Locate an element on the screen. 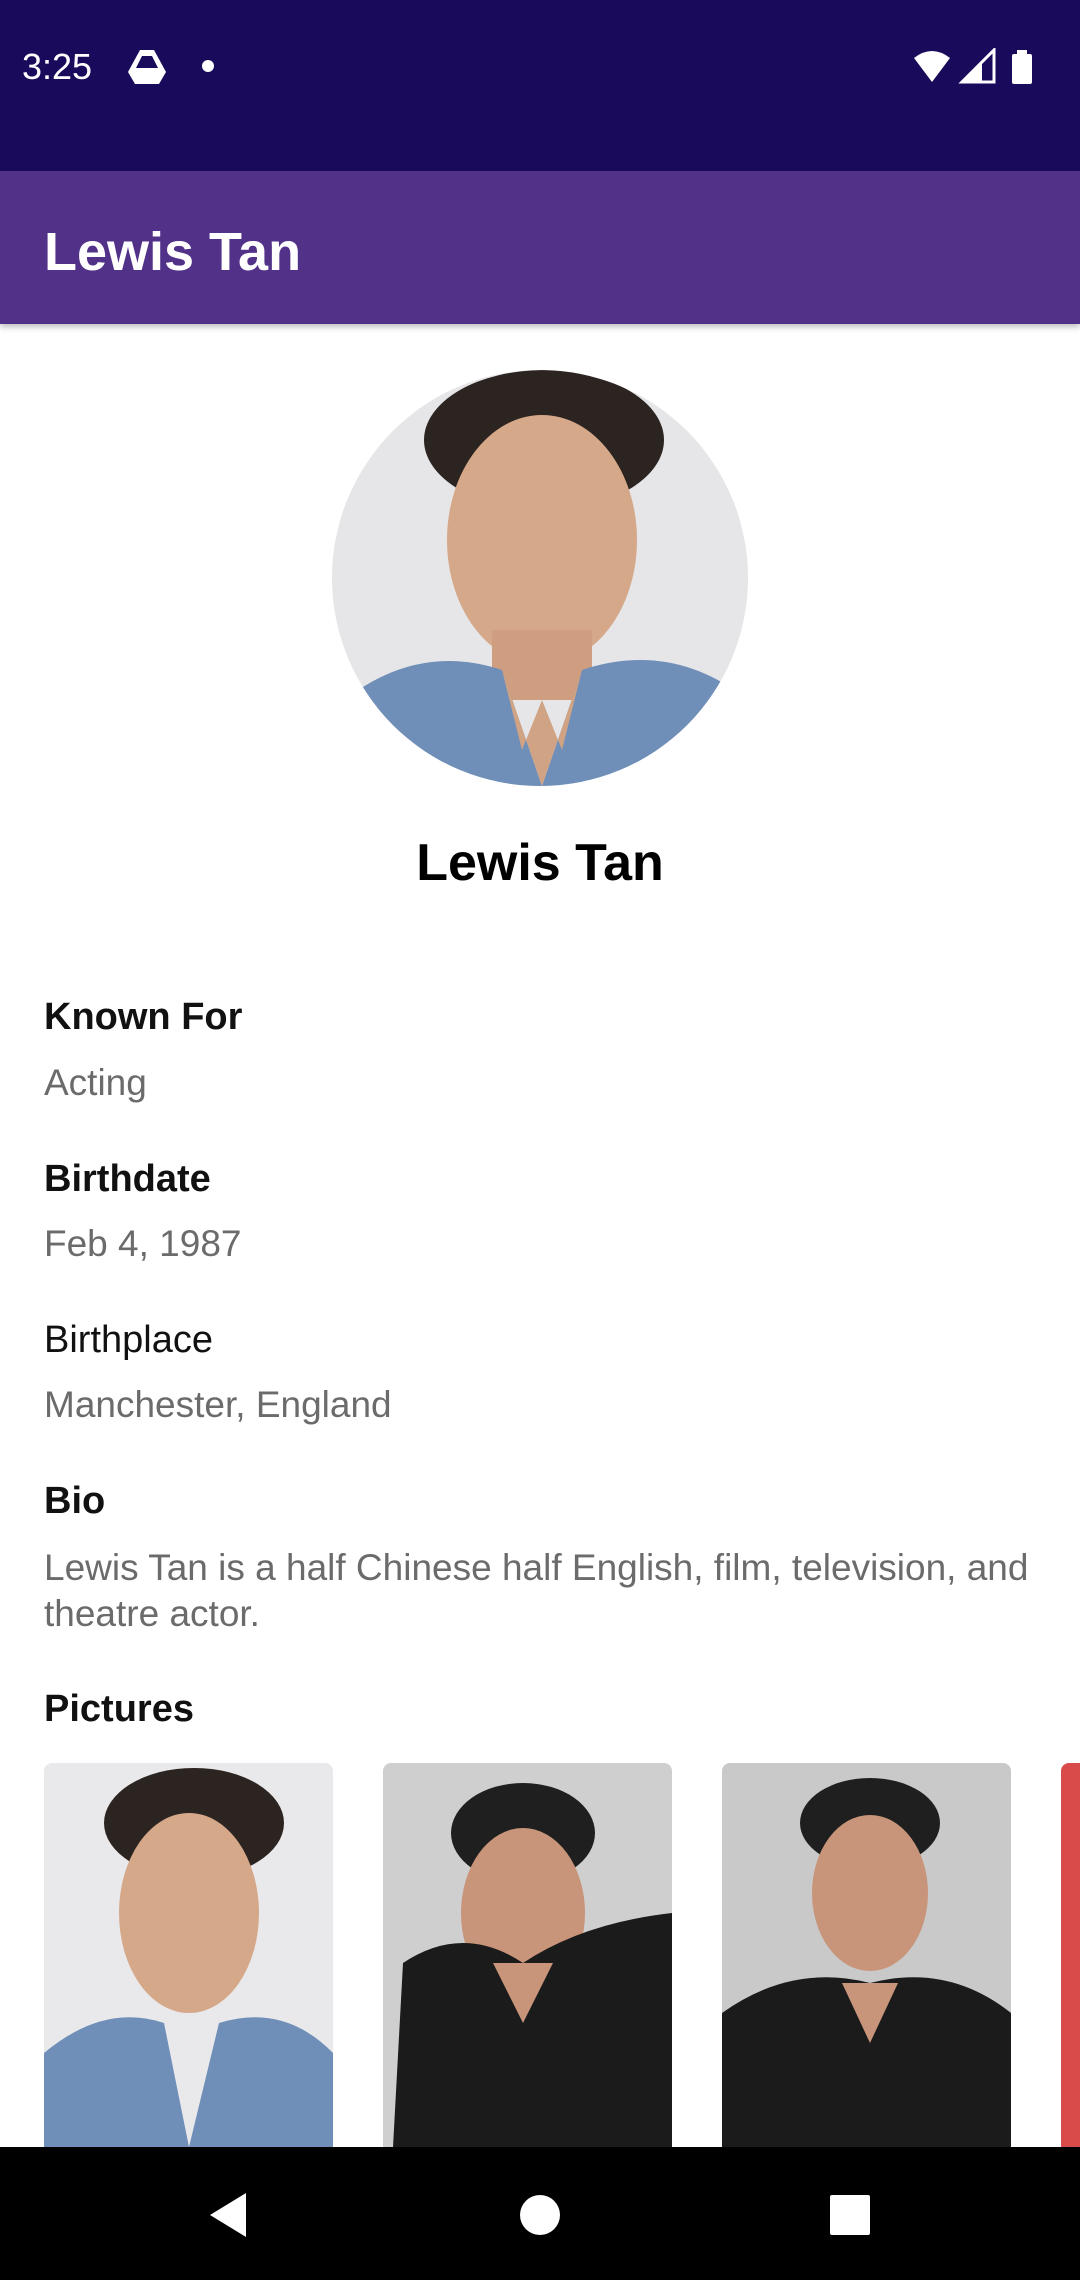  birthplace-label: Birthplace is located at coordinates (128, 1340).